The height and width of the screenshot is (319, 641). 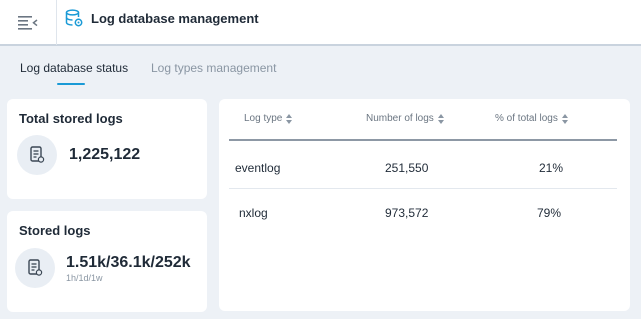 What do you see at coordinates (74, 73) in the screenshot?
I see `tab-log-database-status: Log database status` at bounding box center [74, 73].